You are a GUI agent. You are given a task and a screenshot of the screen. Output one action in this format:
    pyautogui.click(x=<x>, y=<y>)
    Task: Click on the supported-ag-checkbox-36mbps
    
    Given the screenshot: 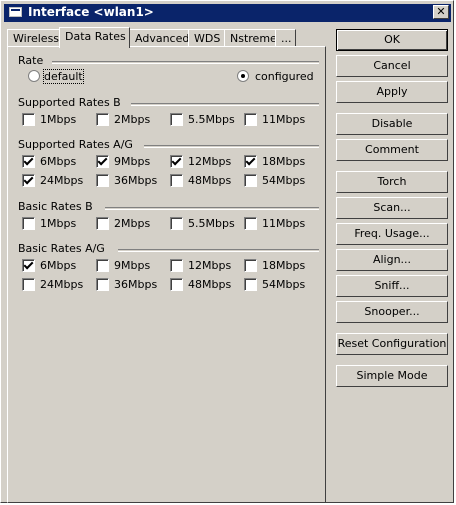 What is the action you would take?
    pyautogui.click(x=102, y=180)
    